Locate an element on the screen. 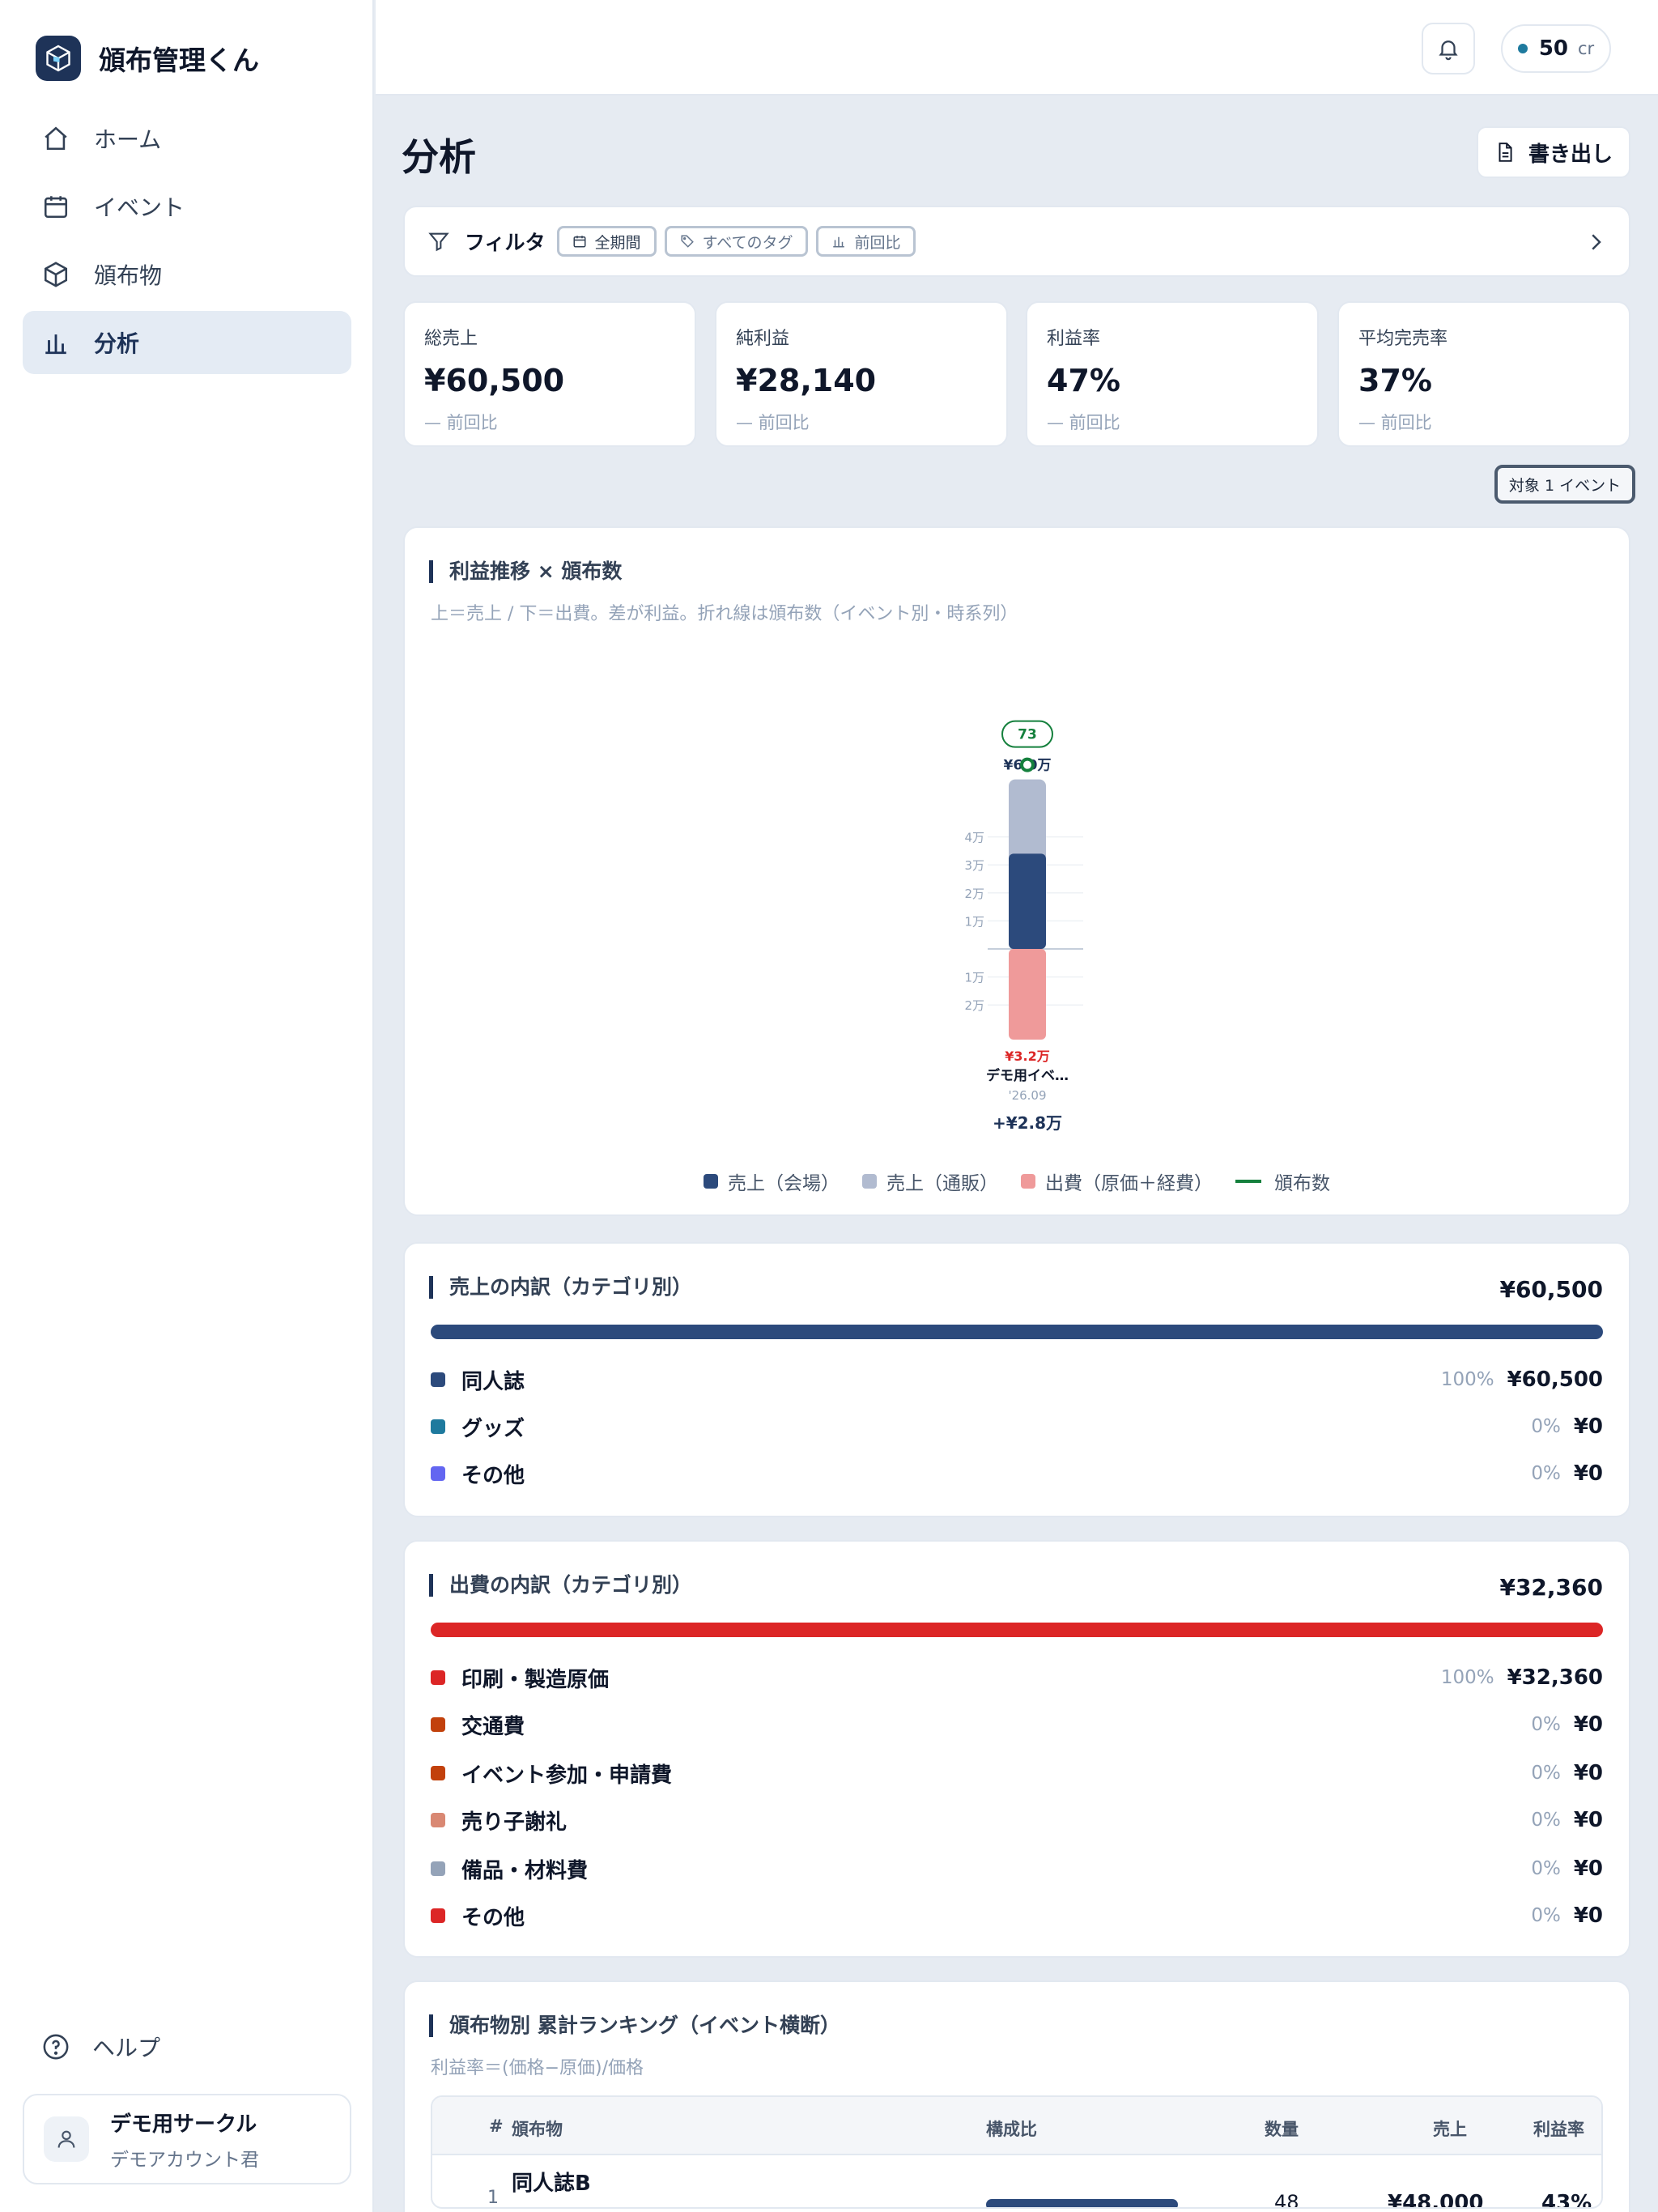 The image size is (1658, 2212). category-pct: 100% is located at coordinates (1467, 1678).